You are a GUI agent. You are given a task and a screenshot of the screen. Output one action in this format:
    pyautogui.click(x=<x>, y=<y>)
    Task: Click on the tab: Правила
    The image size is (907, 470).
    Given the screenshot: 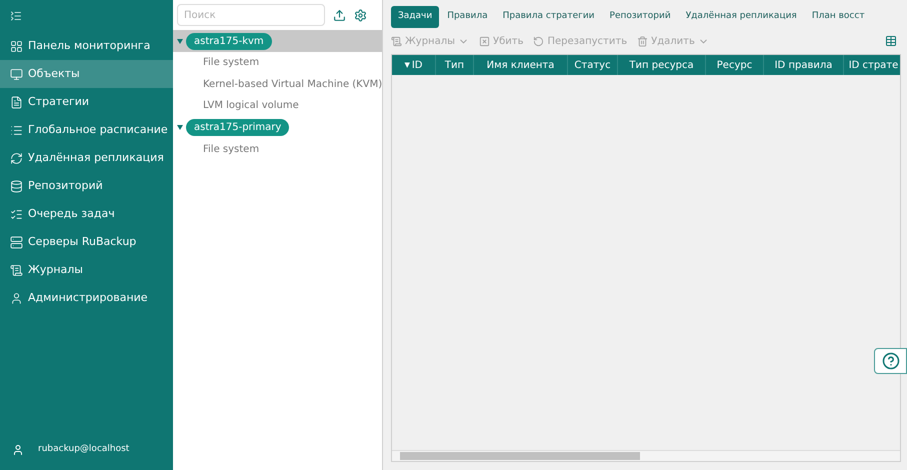 What is the action you would take?
    pyautogui.click(x=467, y=17)
    